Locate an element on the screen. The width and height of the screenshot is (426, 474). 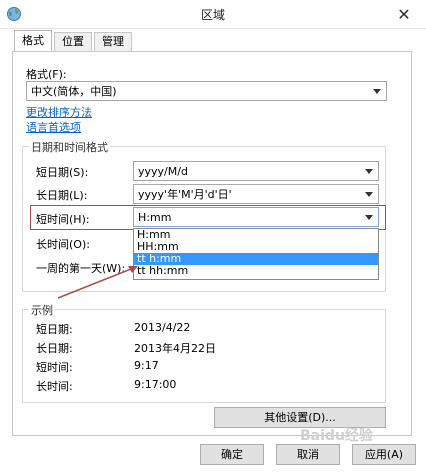
change-sort-link: 更改排序方法 is located at coordinates (59, 112).